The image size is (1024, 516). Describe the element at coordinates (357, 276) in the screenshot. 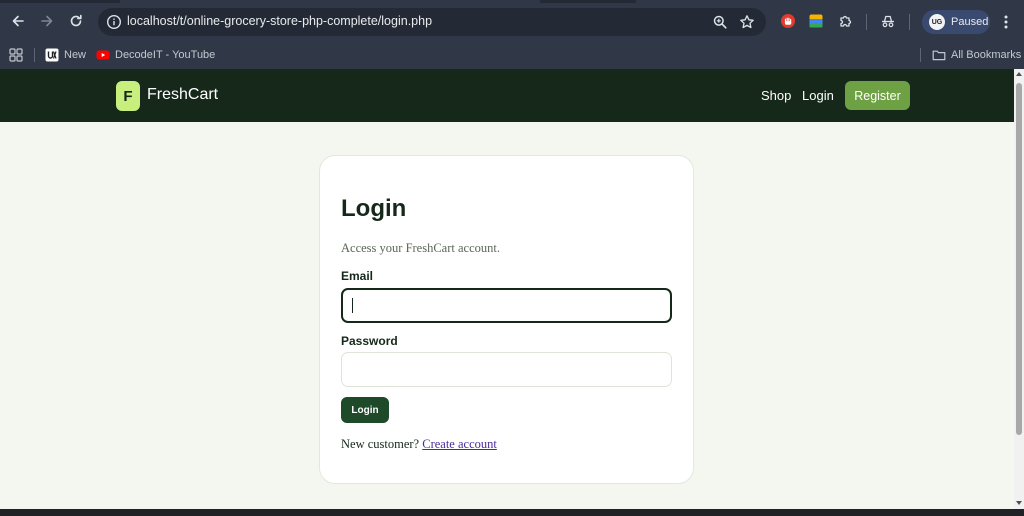

I see `email-label: Email` at that location.